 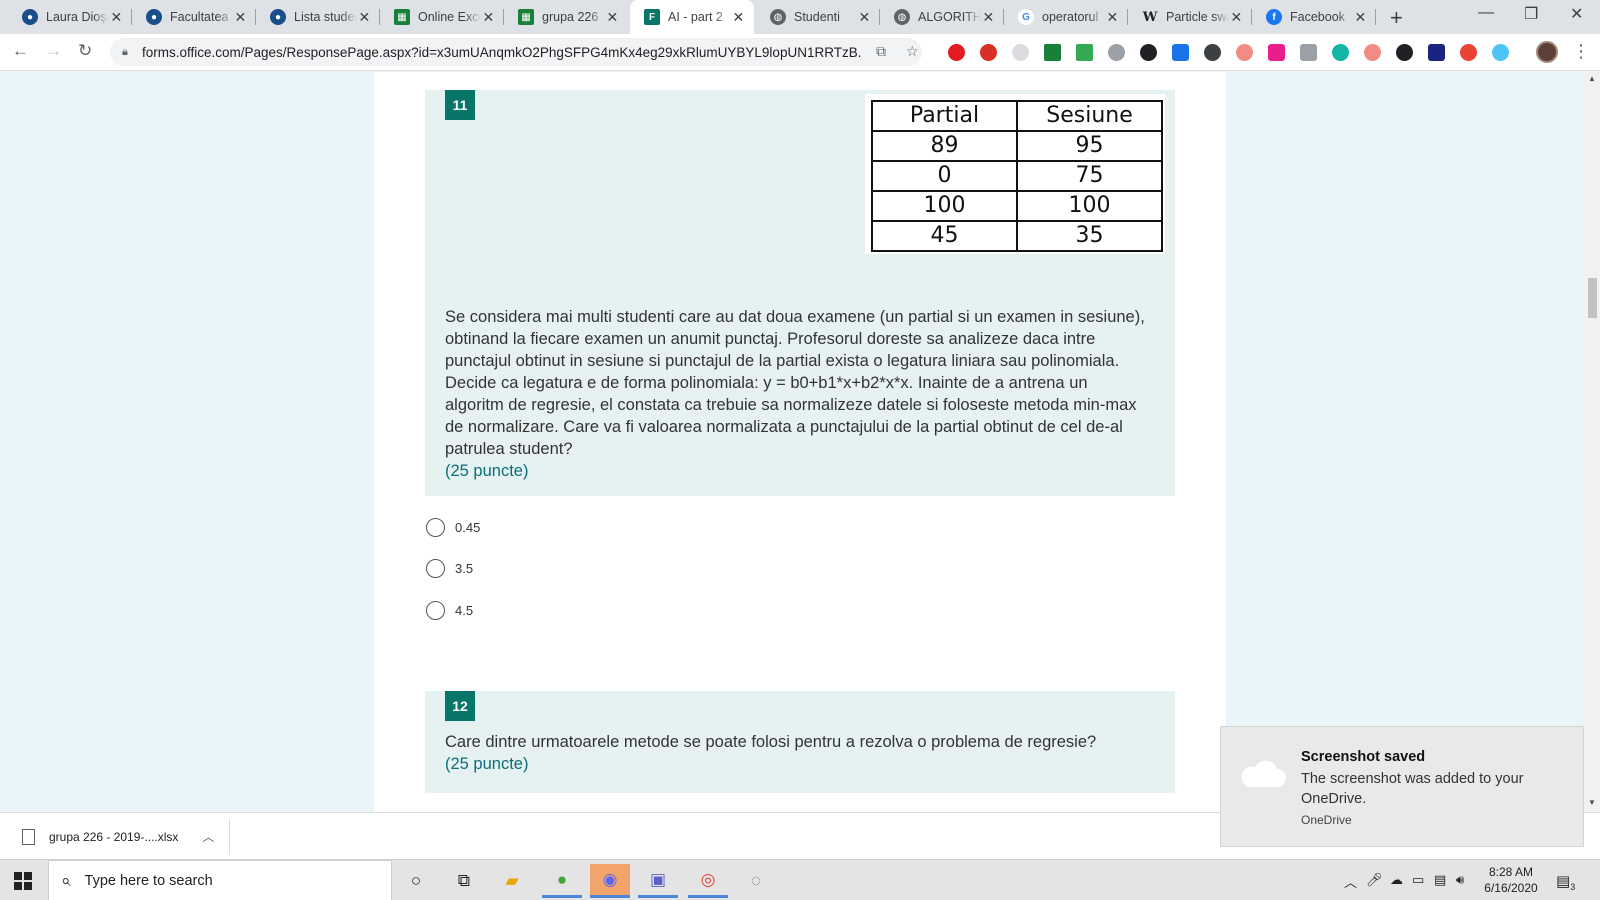 I want to click on forward-icon: →, so click(x=53, y=51).